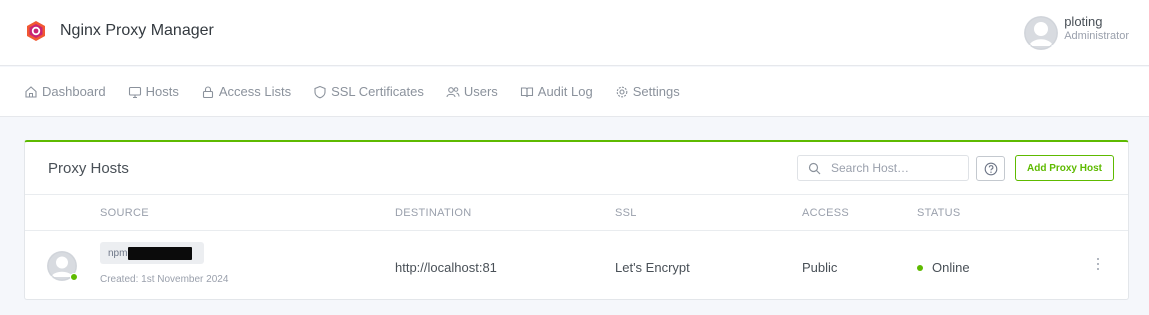  What do you see at coordinates (446, 267) in the screenshot?
I see `destination-cell: http://localhost:81` at bounding box center [446, 267].